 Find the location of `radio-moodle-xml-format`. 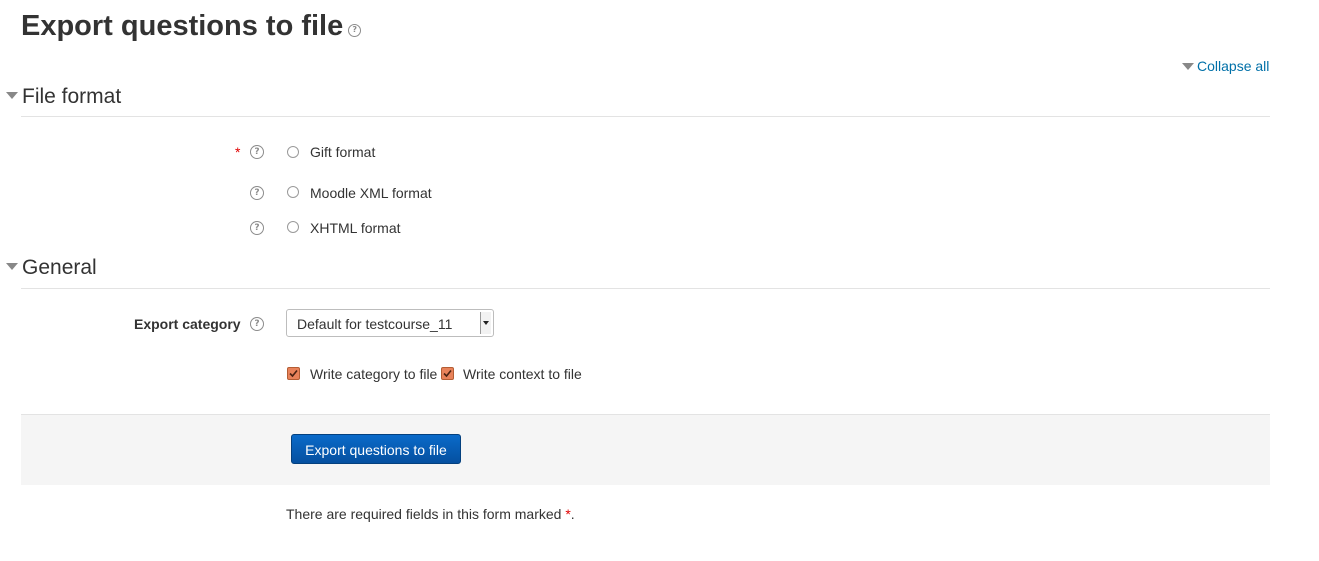

radio-moodle-xml-format is located at coordinates (293, 192).